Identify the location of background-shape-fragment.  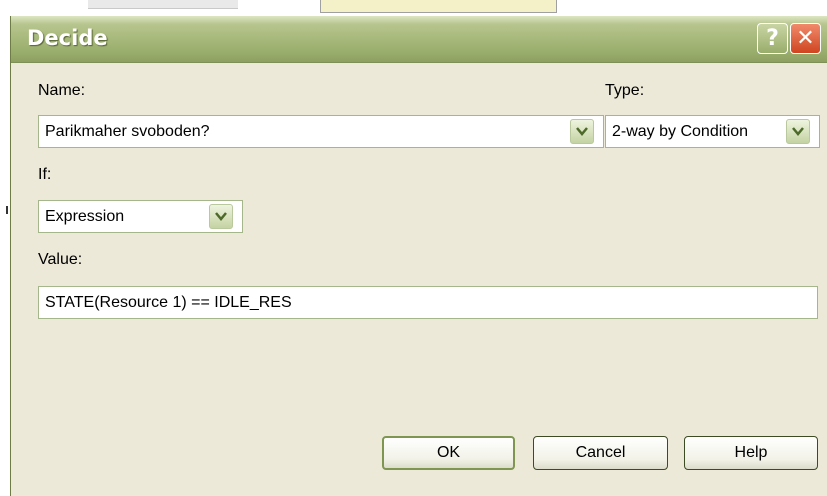
(438, 6).